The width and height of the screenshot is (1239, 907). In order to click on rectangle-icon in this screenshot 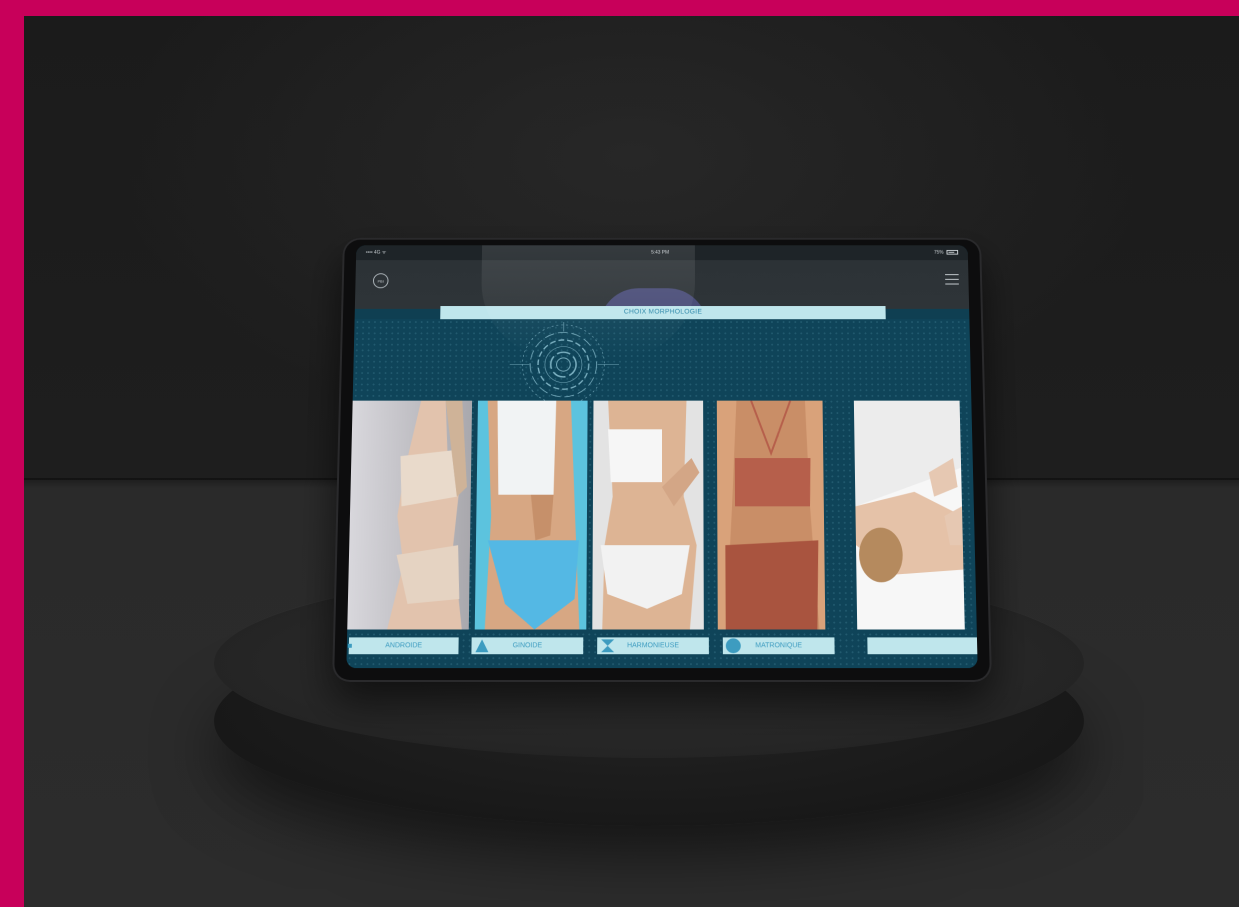, I will do `click(349, 645)`.